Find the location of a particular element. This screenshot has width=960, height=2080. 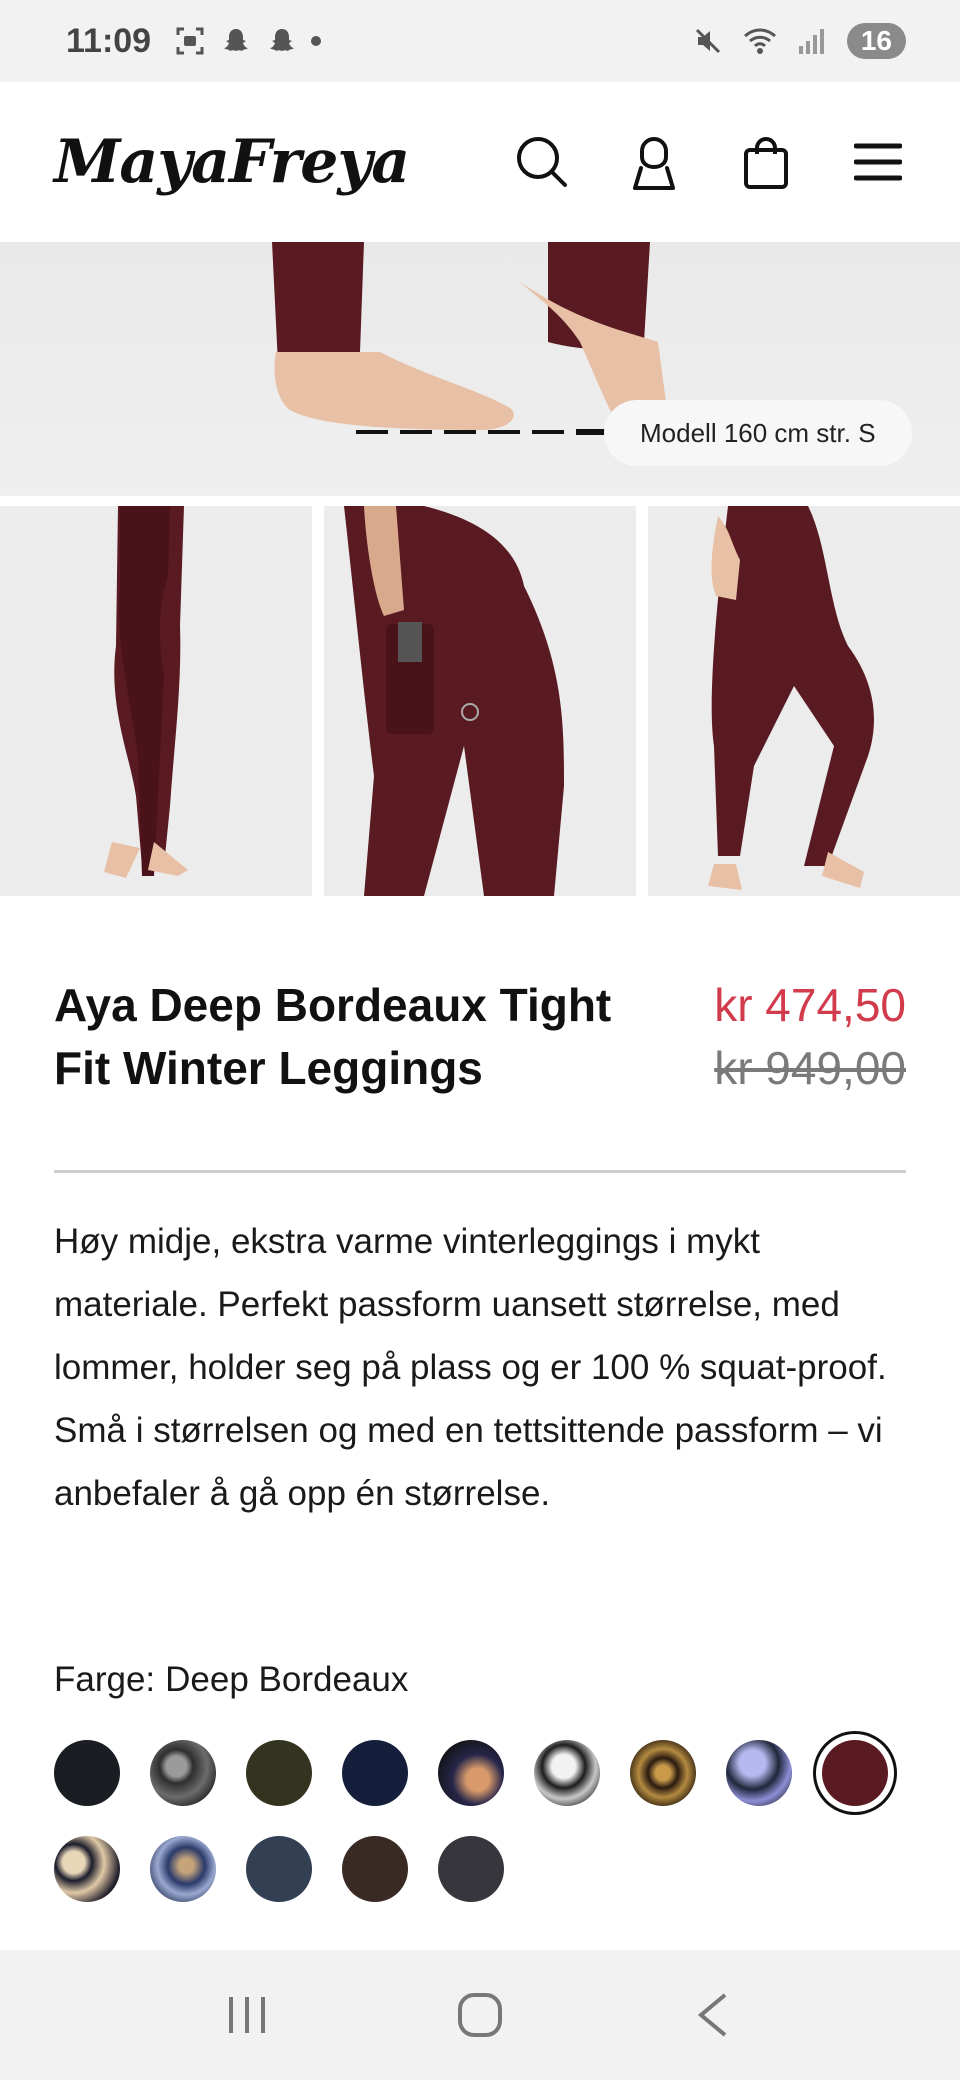

home-icon is located at coordinates (480, 2015).